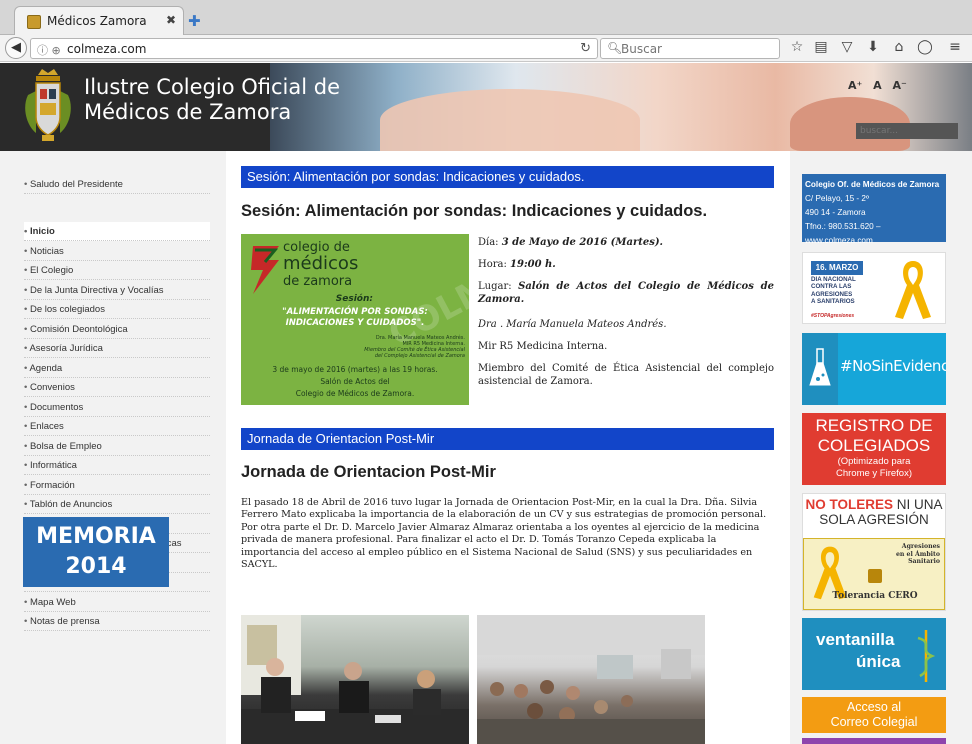  What do you see at coordinates (355, 393) in the screenshot?
I see `poster-footer3: Colegio de Médicos de Zamora.` at bounding box center [355, 393].